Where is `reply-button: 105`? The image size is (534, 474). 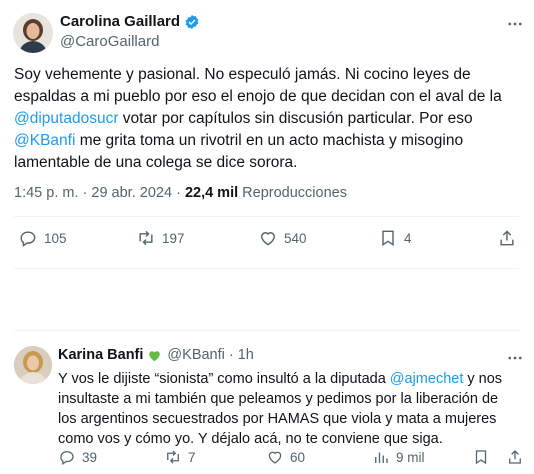 reply-button: 105 is located at coordinates (42, 238).